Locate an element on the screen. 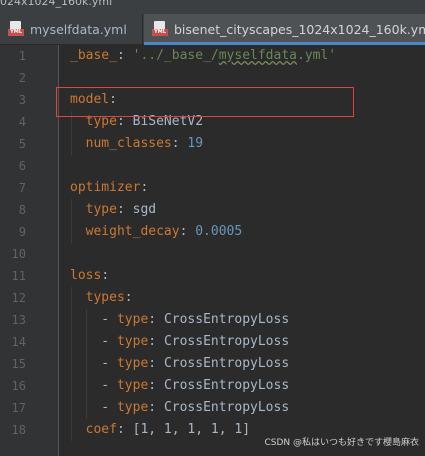  line-number: 5 is located at coordinates (22, 144).